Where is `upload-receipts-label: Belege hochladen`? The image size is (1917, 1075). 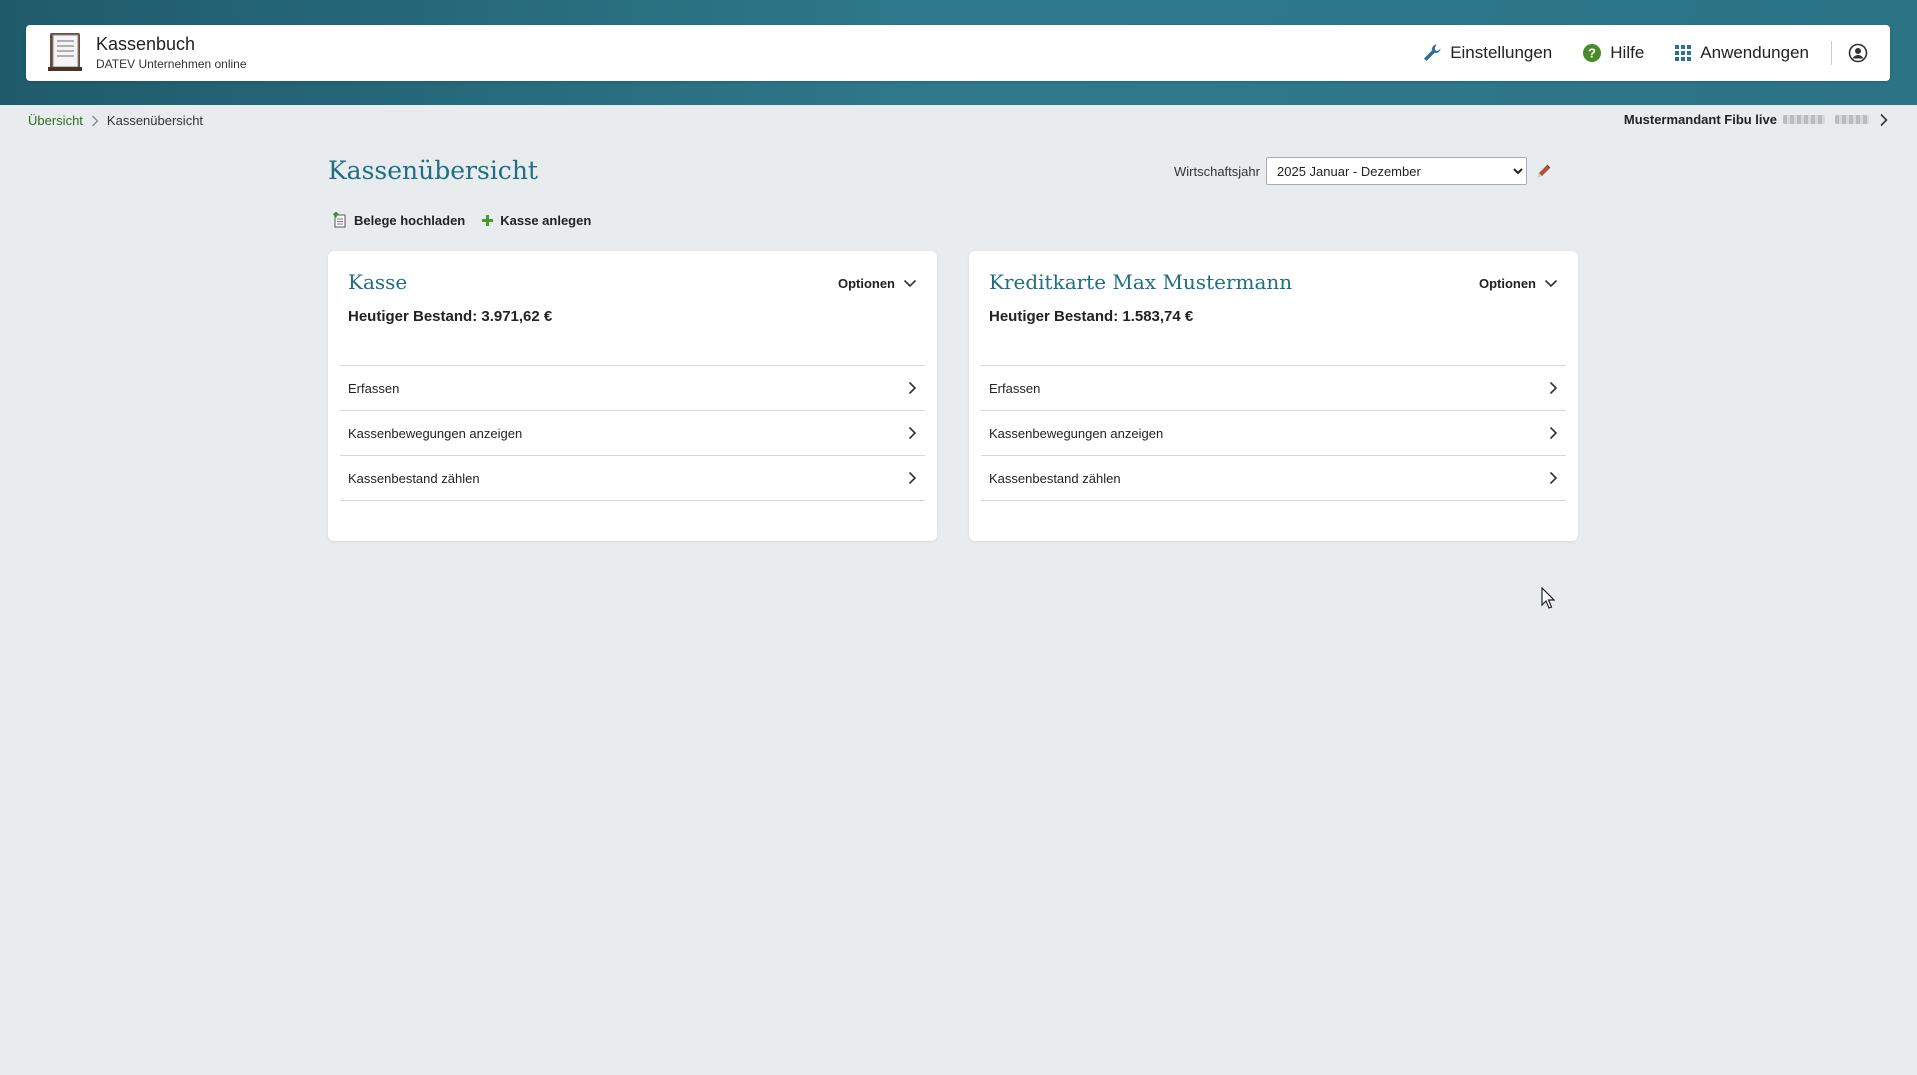 upload-receipts-label: Belege hochladen is located at coordinates (410, 220).